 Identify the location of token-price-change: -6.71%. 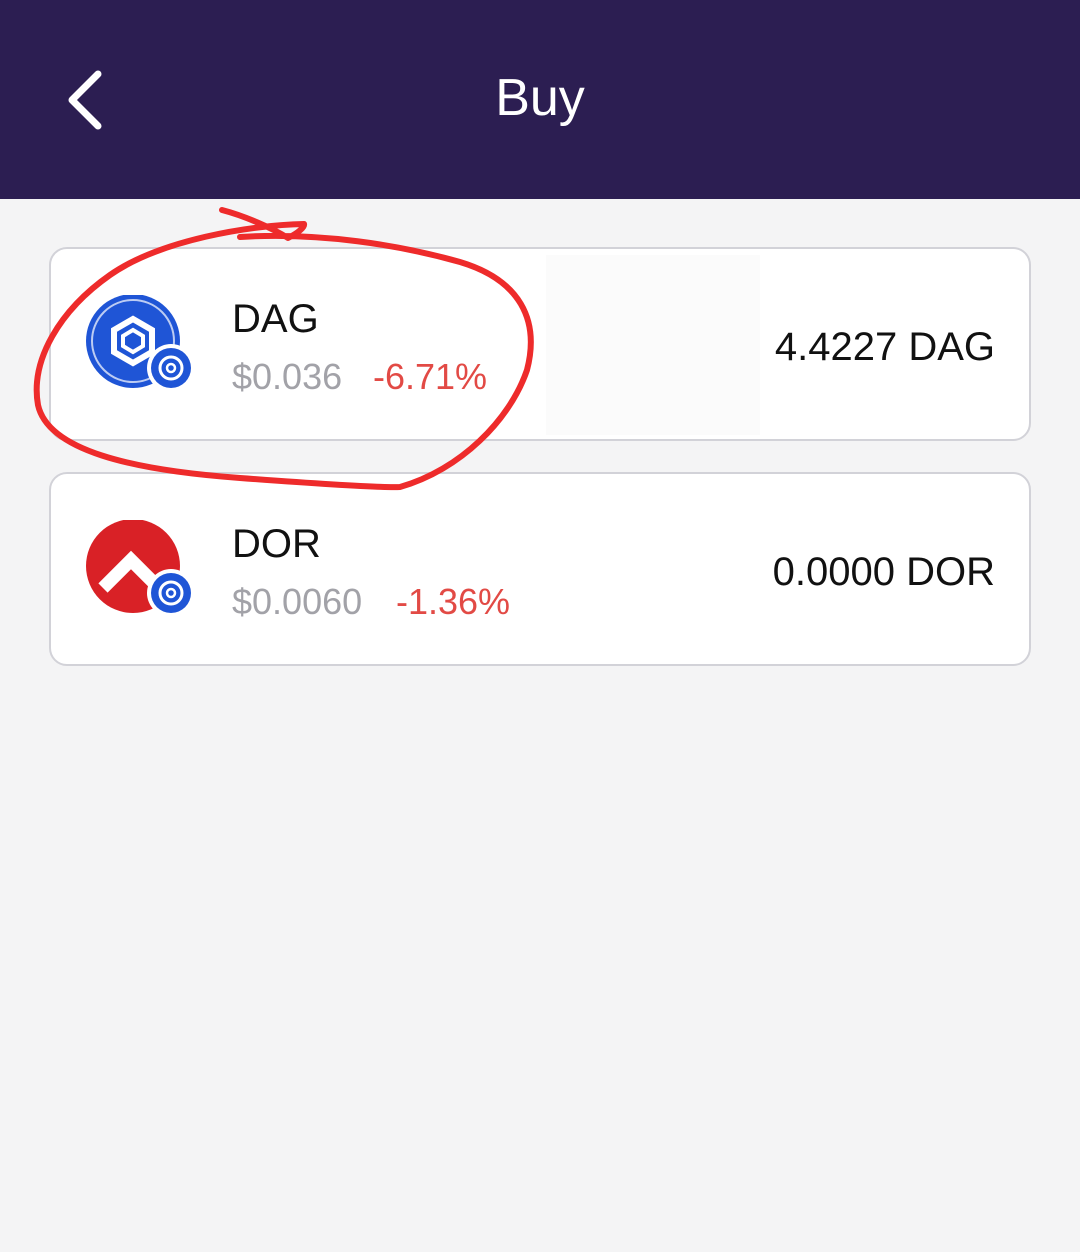
(430, 376).